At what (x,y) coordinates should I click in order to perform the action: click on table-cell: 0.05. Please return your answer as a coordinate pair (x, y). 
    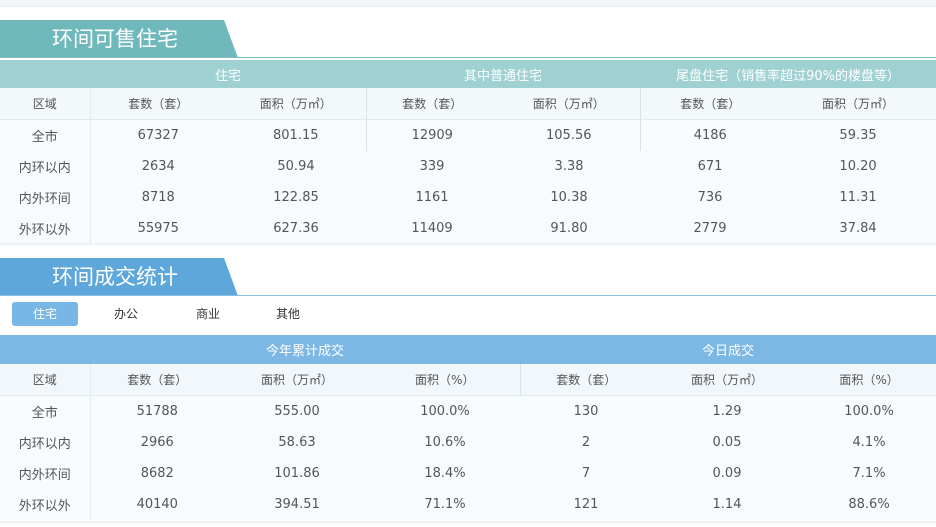
    Looking at the image, I should click on (727, 442).